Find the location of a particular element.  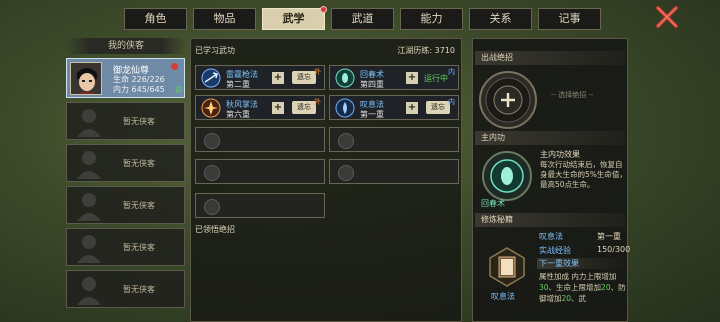

mastered-ultimates-title: 已领悟绝招 is located at coordinates (215, 229).